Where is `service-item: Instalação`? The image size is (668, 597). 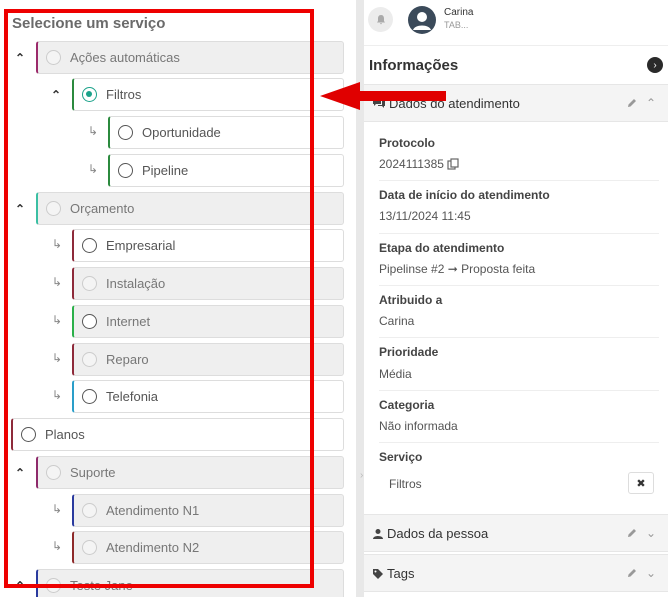 service-item: Instalação is located at coordinates (208, 283).